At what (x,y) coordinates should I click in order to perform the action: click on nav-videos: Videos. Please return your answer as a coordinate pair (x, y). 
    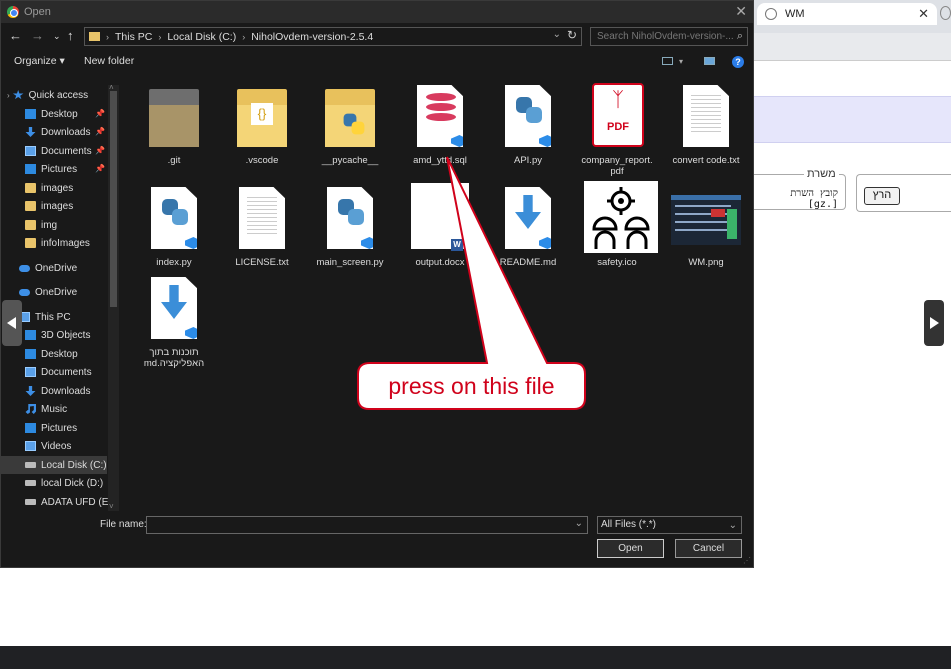
    Looking at the image, I should click on (54, 446).